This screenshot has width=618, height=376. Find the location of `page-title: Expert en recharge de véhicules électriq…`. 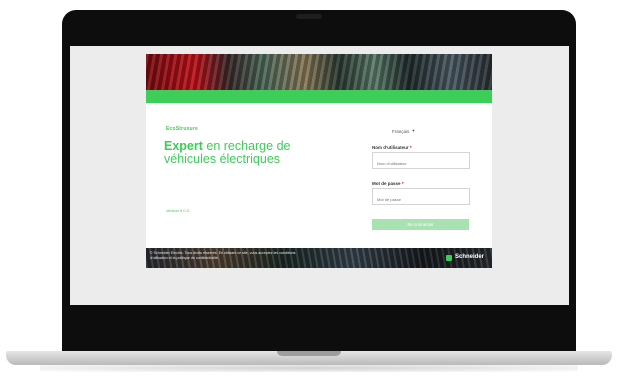

page-title: Expert en recharge de véhicules électriq… is located at coordinates (249, 153).